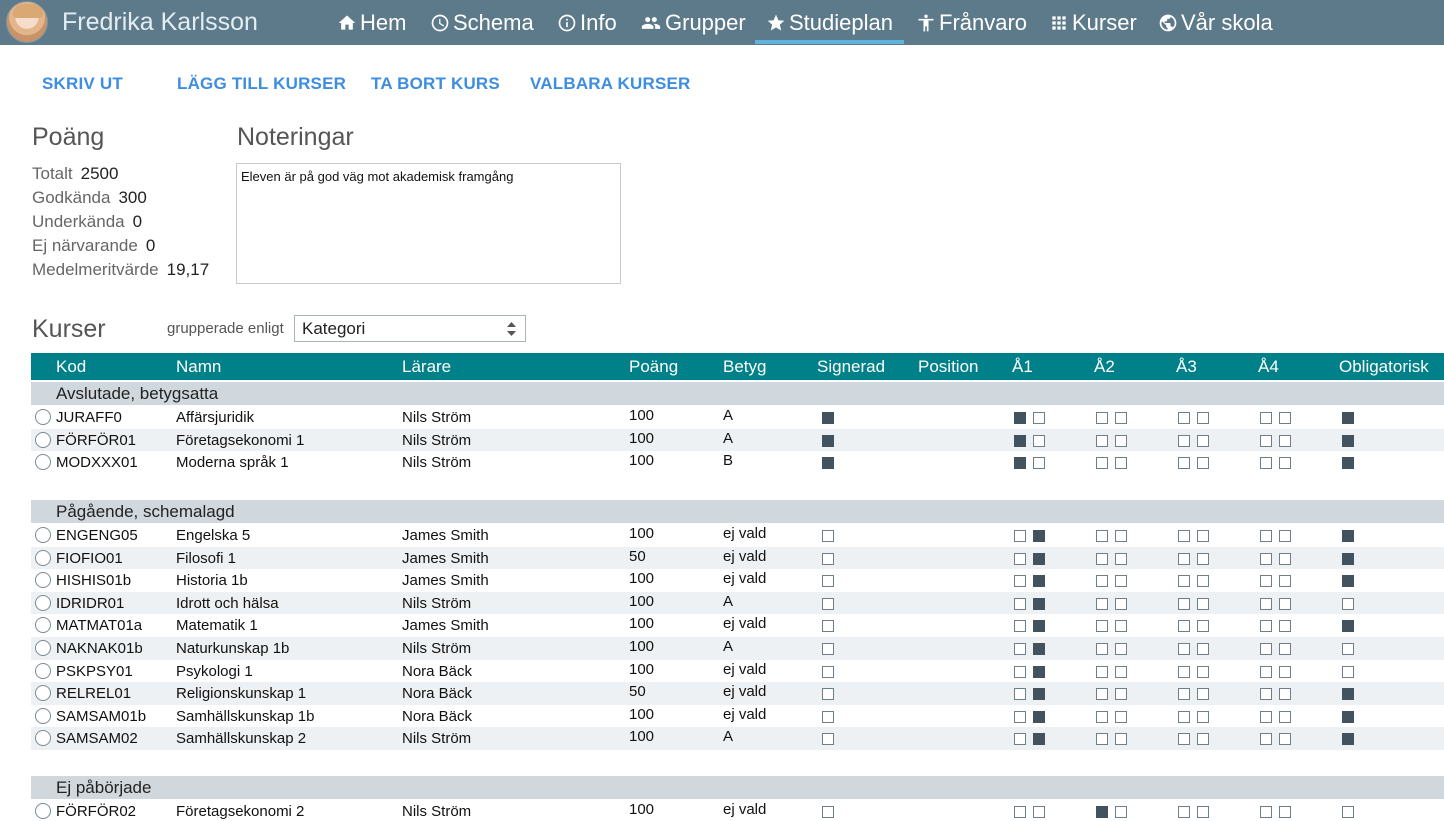 The width and height of the screenshot is (1444, 821). Describe the element at coordinates (1384, 367) in the screenshot. I see `column-header-mandatory: Obligatorisk` at that location.